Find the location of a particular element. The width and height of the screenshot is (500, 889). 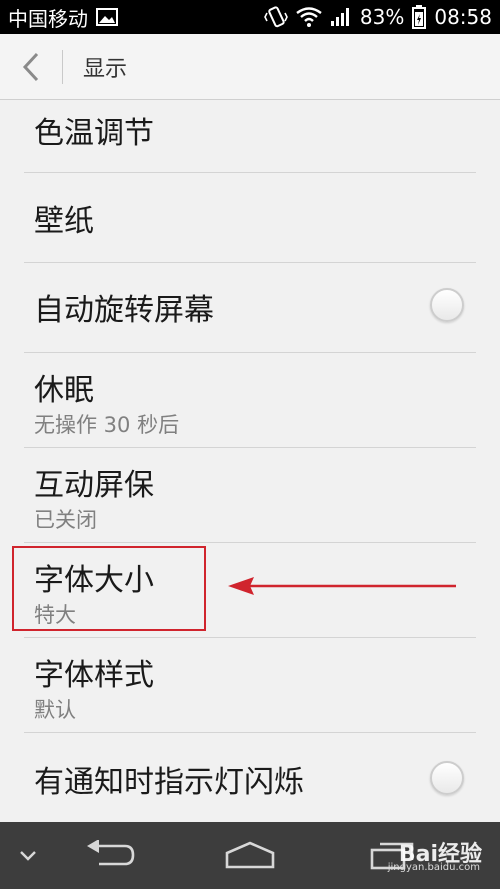

setting-title: 互动屏保 is located at coordinates (94, 485).